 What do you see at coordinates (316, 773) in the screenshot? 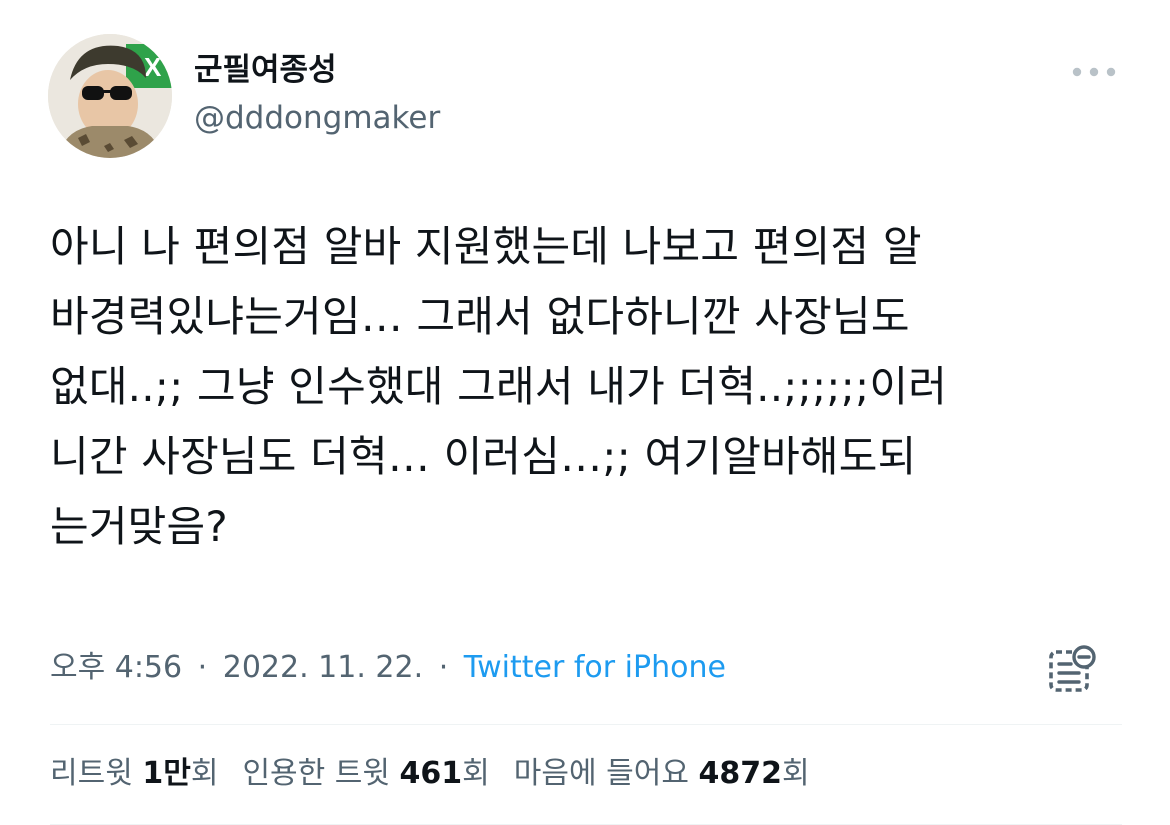
I see `quotes-label: 인용한 트윗` at bounding box center [316, 773].